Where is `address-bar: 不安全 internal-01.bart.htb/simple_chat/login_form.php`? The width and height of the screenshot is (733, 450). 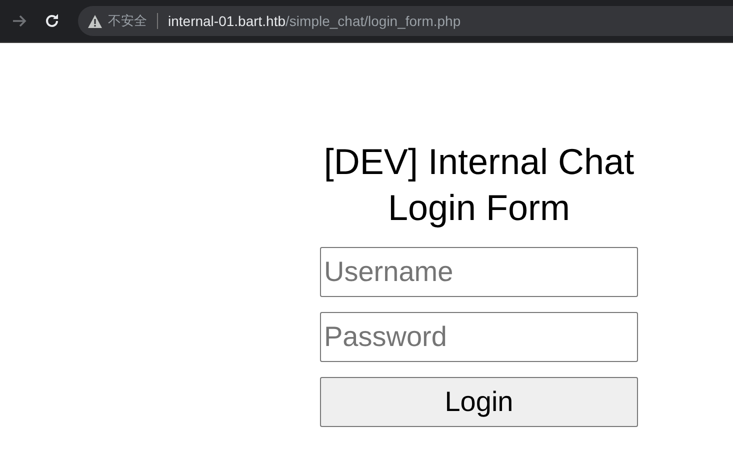
address-bar: 不安全 internal-01.bart.htb/simple_chat/login_form.php is located at coordinates (405, 21).